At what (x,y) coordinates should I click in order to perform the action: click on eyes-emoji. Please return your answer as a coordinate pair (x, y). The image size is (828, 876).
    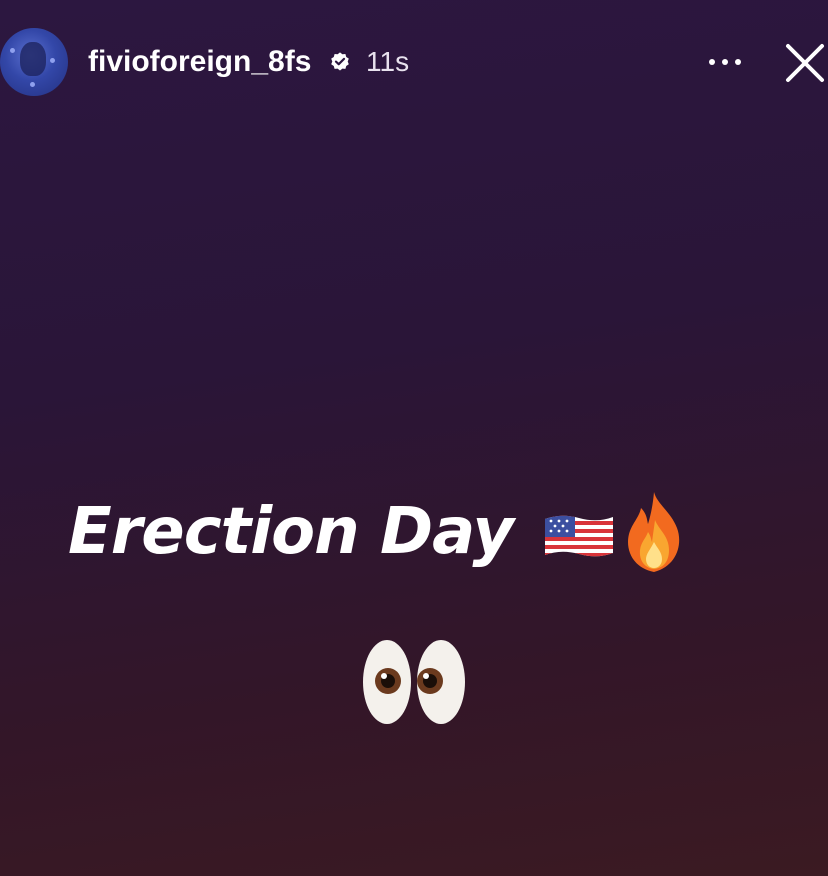
    Looking at the image, I should click on (414, 682).